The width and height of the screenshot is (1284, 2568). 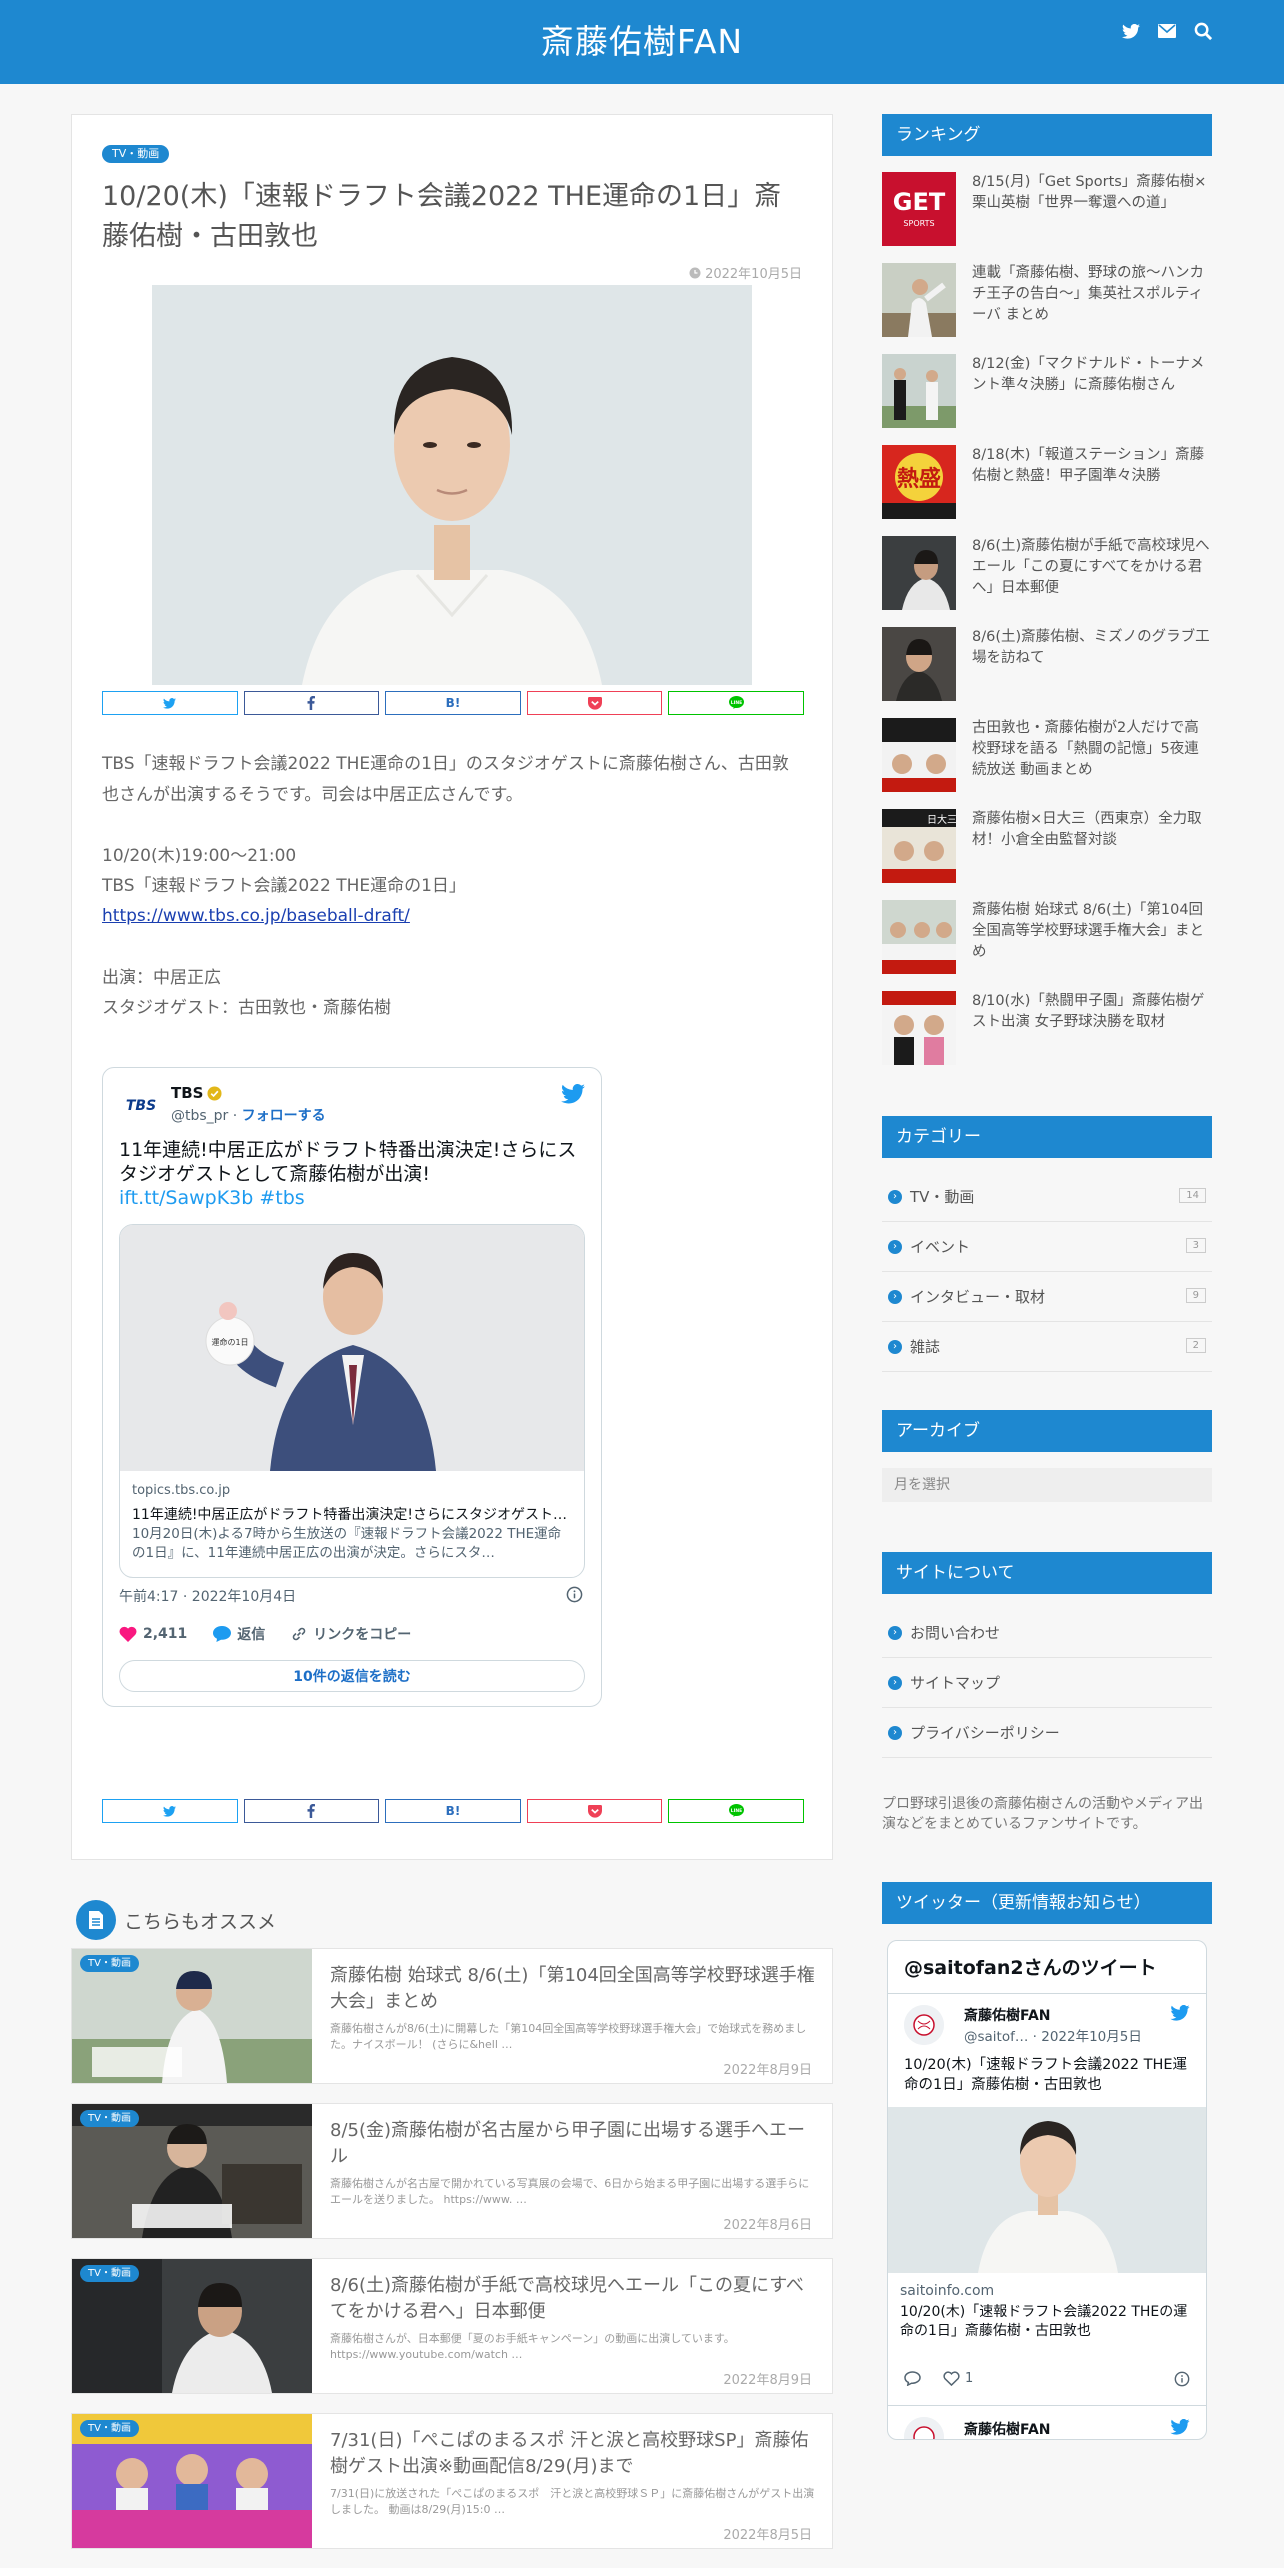 What do you see at coordinates (212, 1198) in the screenshot?
I see `tweet-link: ift.tt/SawpK3b #tbs` at bounding box center [212, 1198].